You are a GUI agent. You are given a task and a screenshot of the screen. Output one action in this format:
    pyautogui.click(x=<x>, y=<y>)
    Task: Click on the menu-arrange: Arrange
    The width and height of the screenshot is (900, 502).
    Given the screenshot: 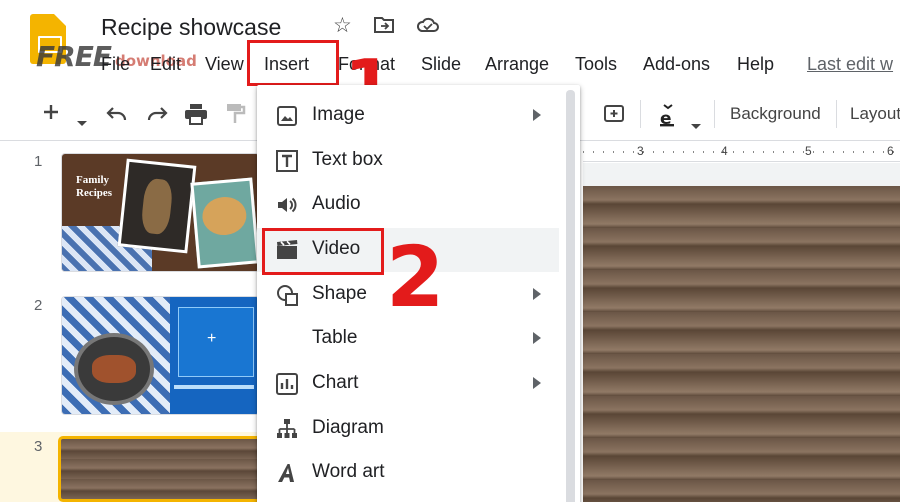 What is the action you would take?
    pyautogui.click(x=517, y=64)
    